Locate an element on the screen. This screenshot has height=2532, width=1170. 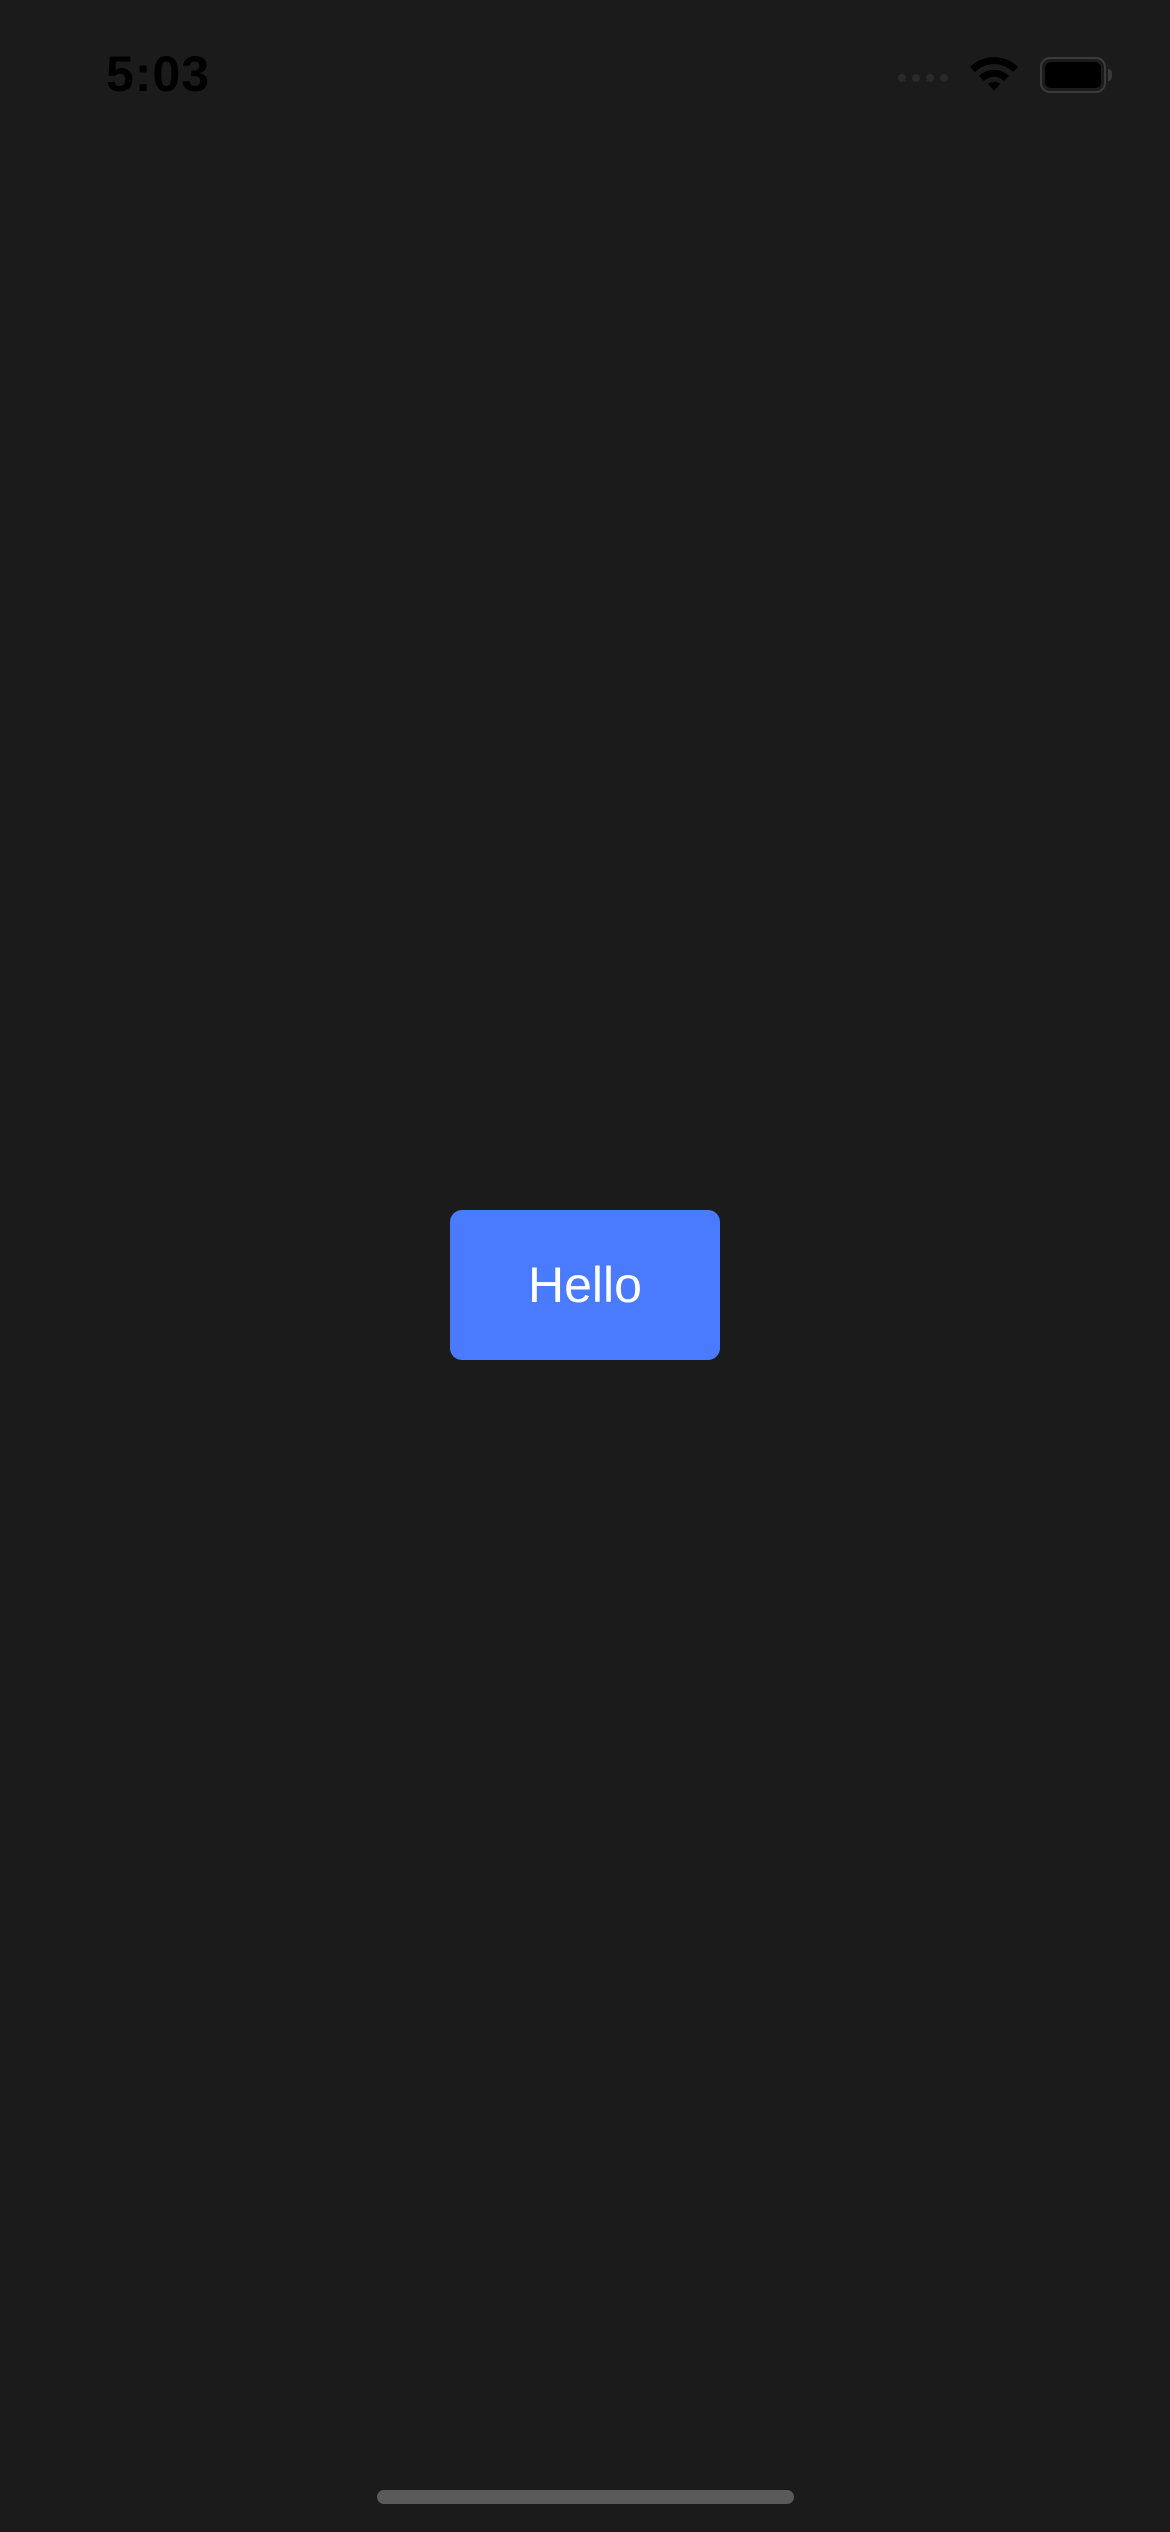
wifi-icon is located at coordinates (994, 74).